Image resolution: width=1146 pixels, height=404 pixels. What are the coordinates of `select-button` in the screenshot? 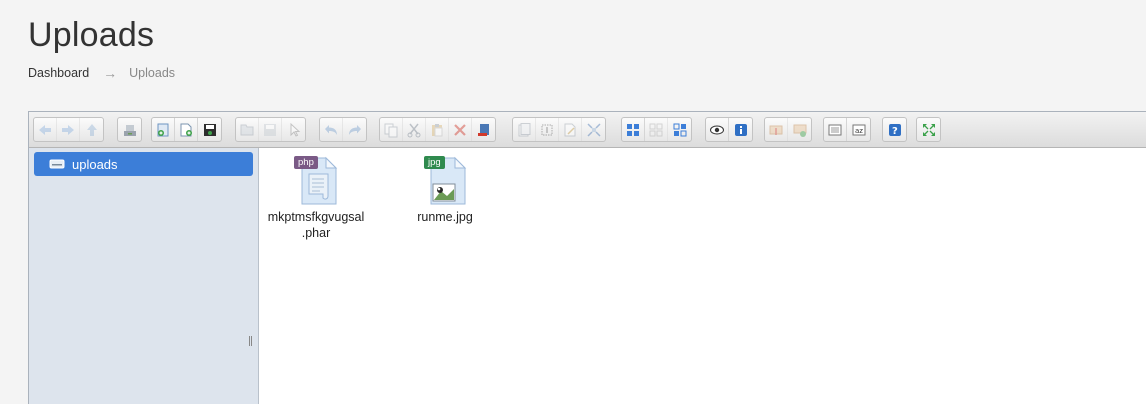 It's located at (293, 129).